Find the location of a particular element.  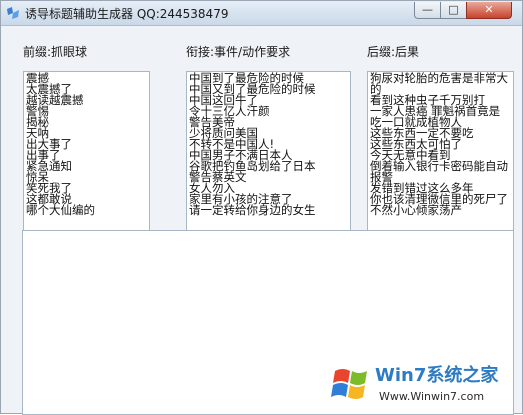

title-bar: 诱导标题辅助生成器 QQ:244538479 — □ ✕ is located at coordinates (261, 13).